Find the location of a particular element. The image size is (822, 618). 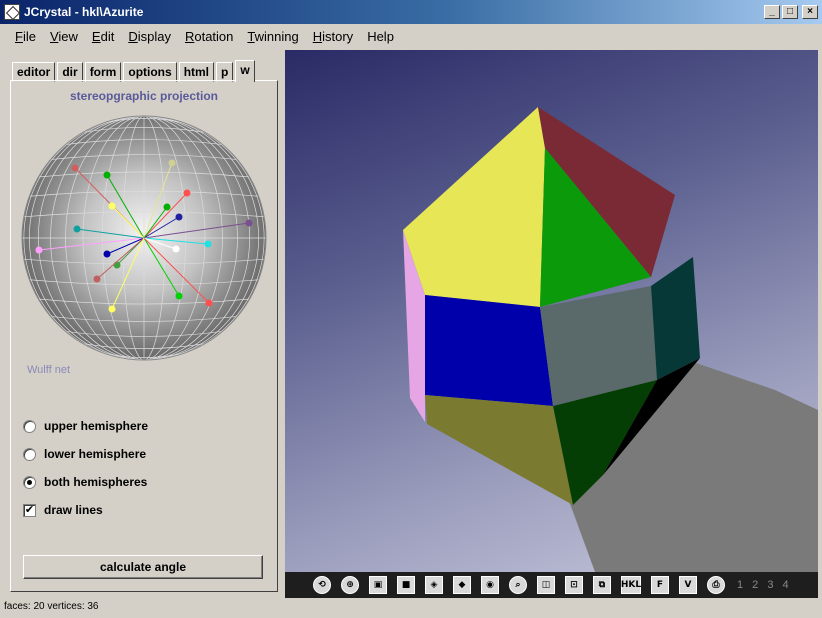

window-title: JCrystal - hkl\Azurite is located at coordinates (84, 12).